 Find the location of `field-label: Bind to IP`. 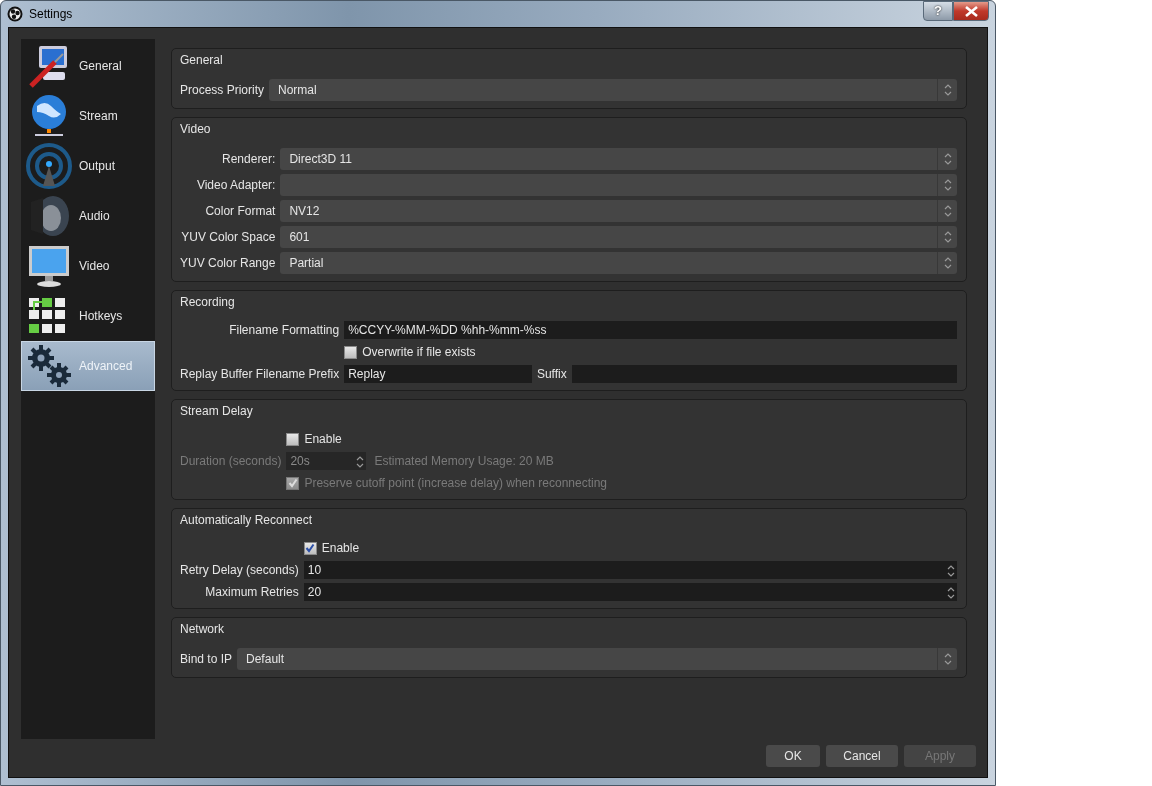

field-label: Bind to IP is located at coordinates (206, 659).